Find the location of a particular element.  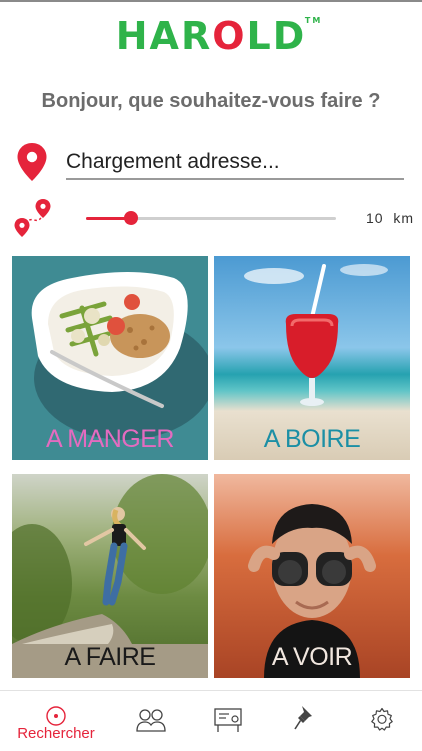

logo-letter: O is located at coordinates (229, 36).